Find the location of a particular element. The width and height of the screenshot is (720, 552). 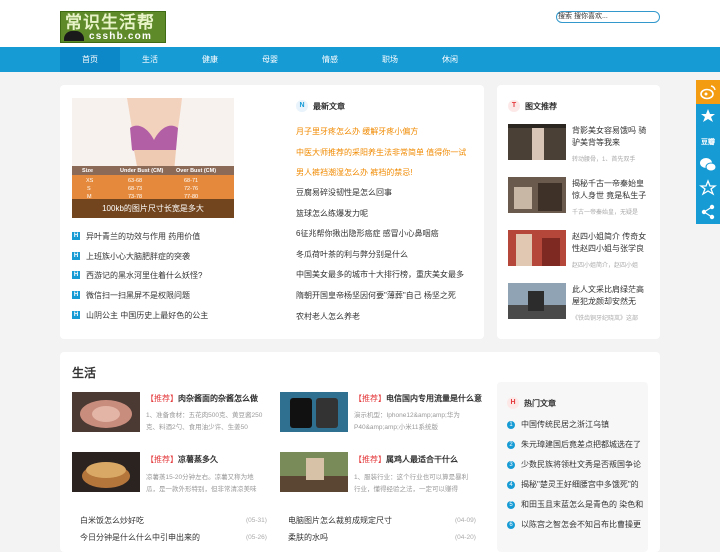

size-cell: 68-71 is located at coordinates (191, 181).